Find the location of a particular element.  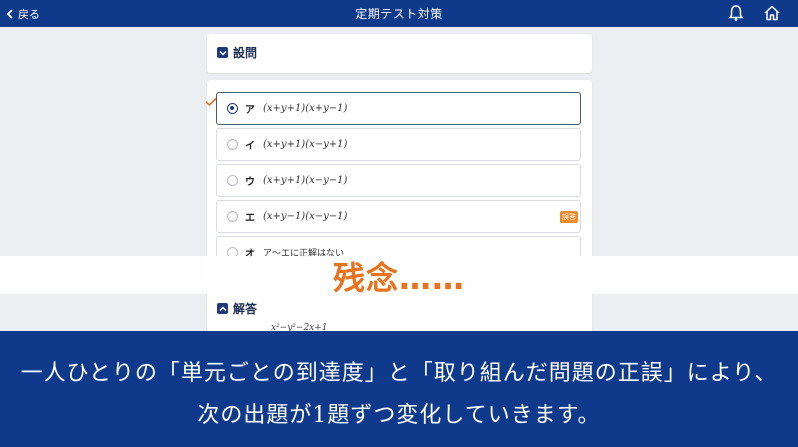

option-u: ウ (x+y+1)(x−y−1) is located at coordinates (398, 180).